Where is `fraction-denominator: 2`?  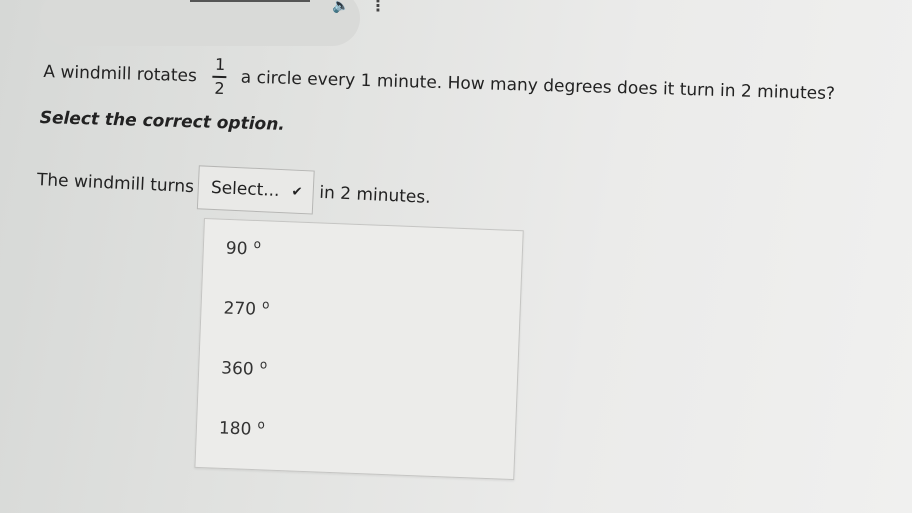
fraction-denominator: 2 is located at coordinates (219, 88).